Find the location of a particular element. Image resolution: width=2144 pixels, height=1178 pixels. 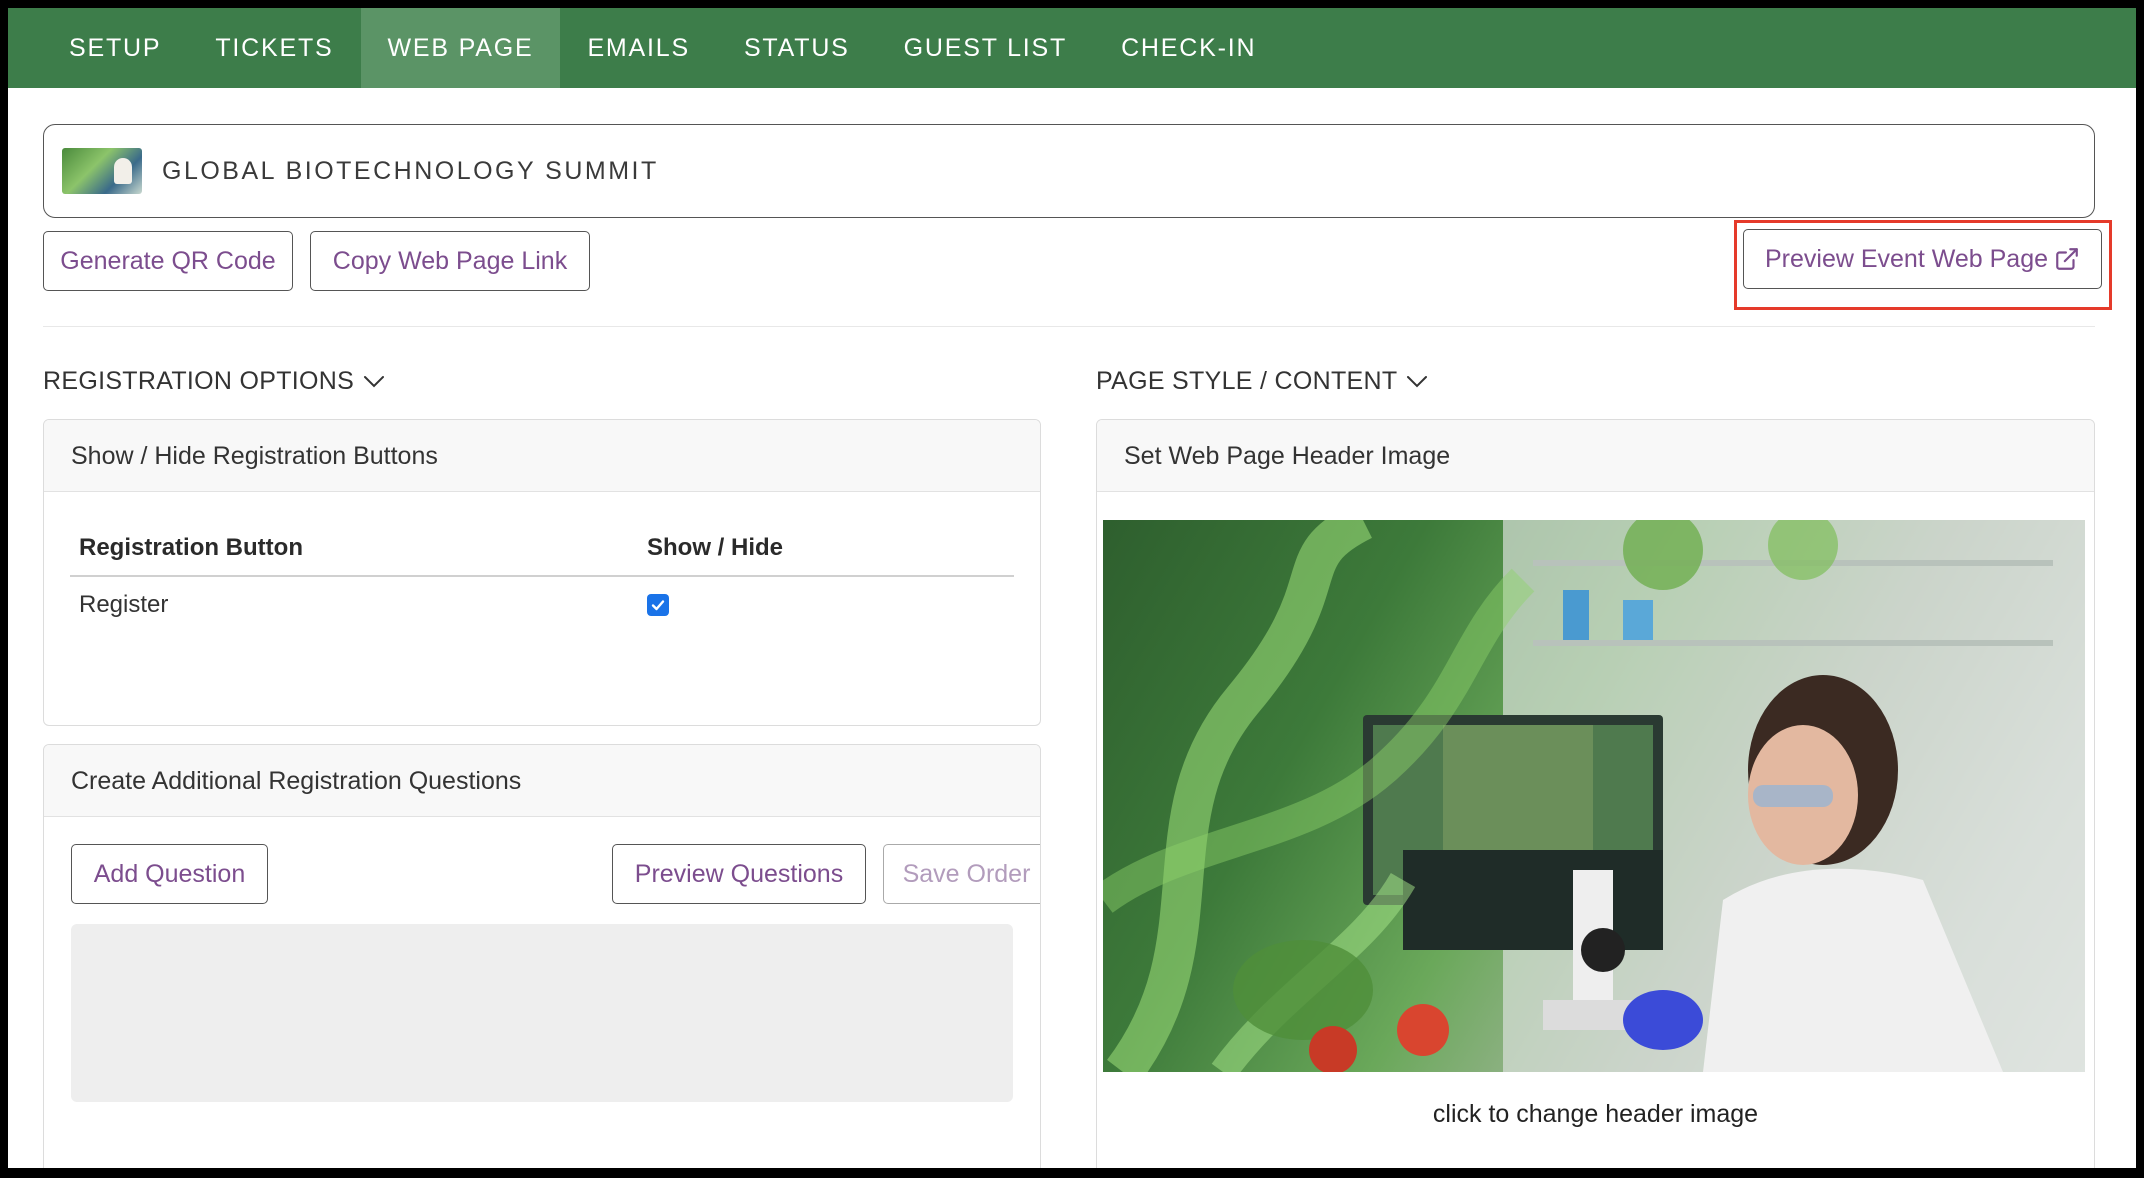

registration-buttons-table: Registration Button Show / Hide Register is located at coordinates (542, 576).